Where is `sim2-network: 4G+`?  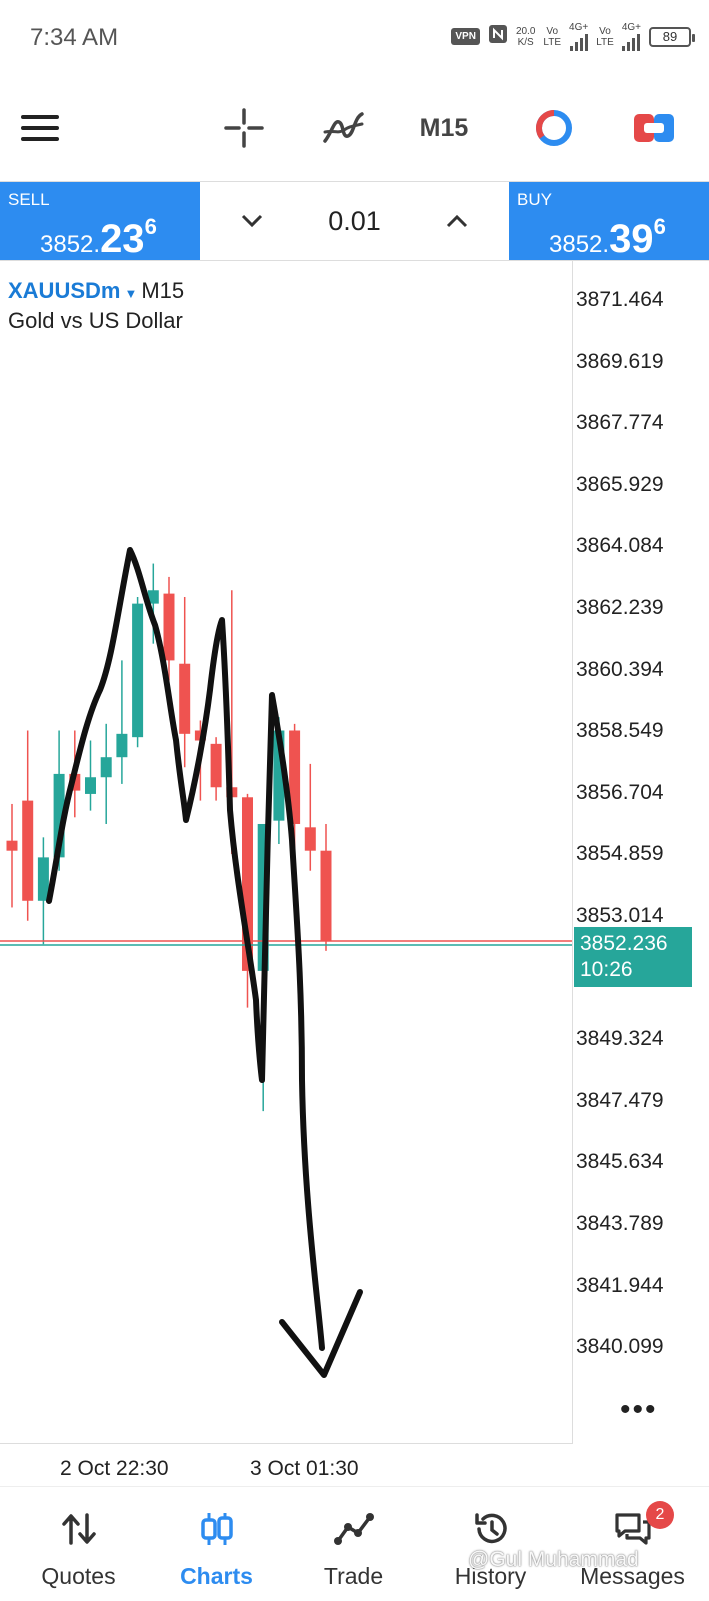 sim2-network: 4G+ is located at coordinates (631, 27).